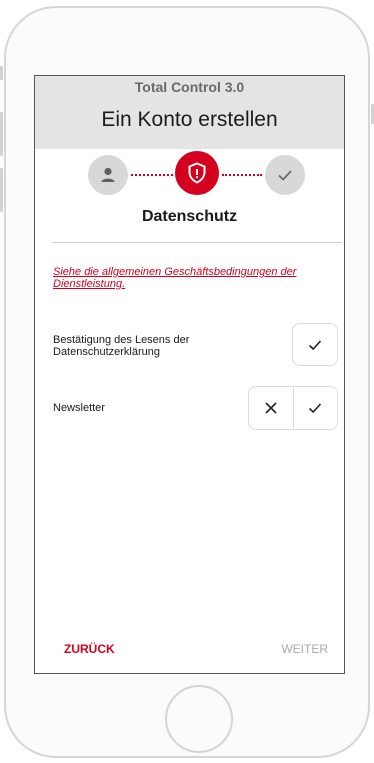 The height and width of the screenshot is (763, 374). Describe the element at coordinates (1, 73) in the screenshot. I see `mute-switch` at that location.